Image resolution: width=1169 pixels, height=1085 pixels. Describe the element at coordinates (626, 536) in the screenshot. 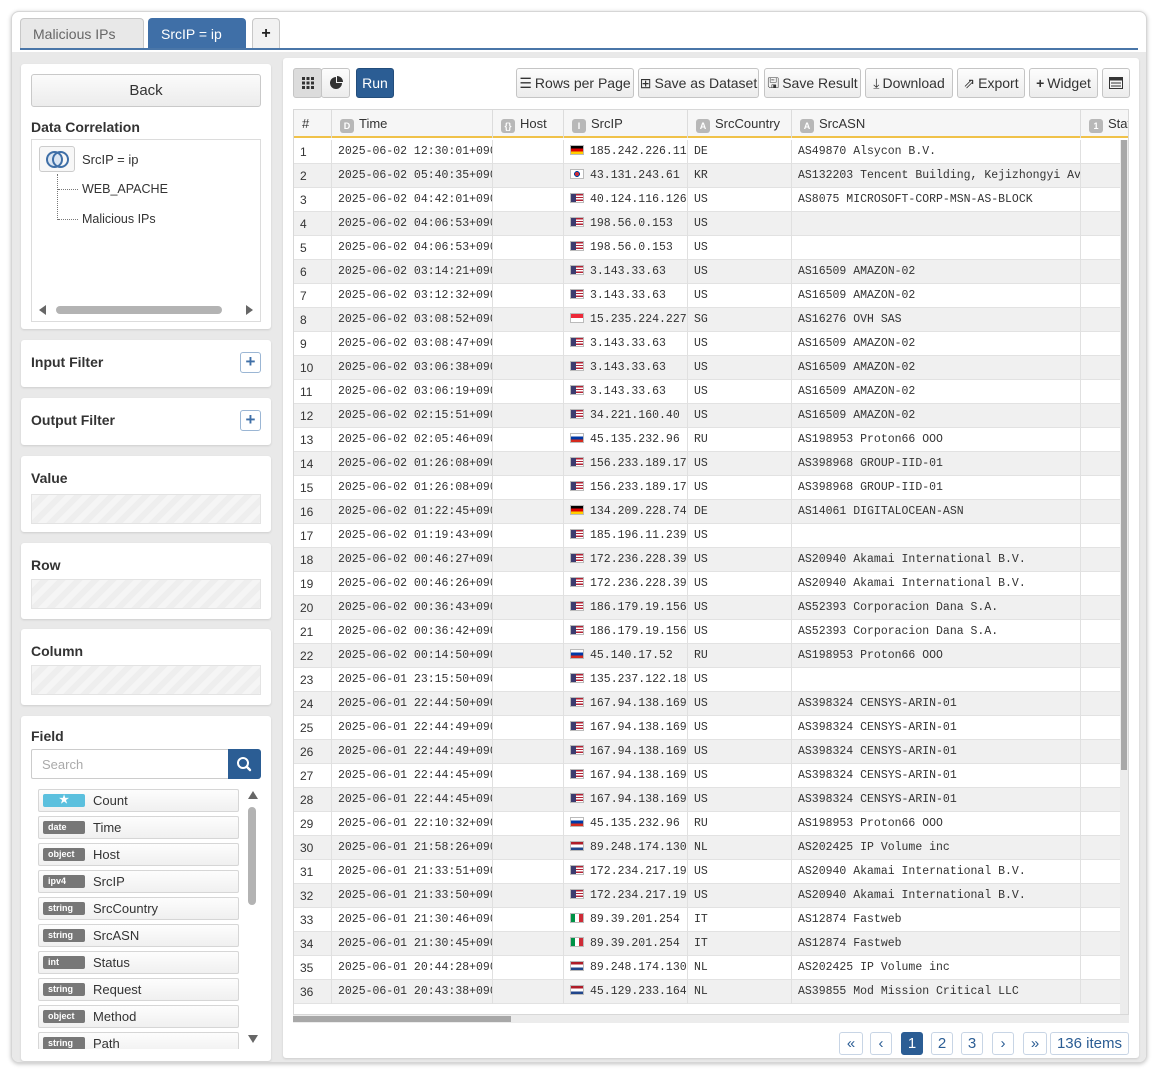

I see `cell-srcip: 185.196.11.239` at that location.